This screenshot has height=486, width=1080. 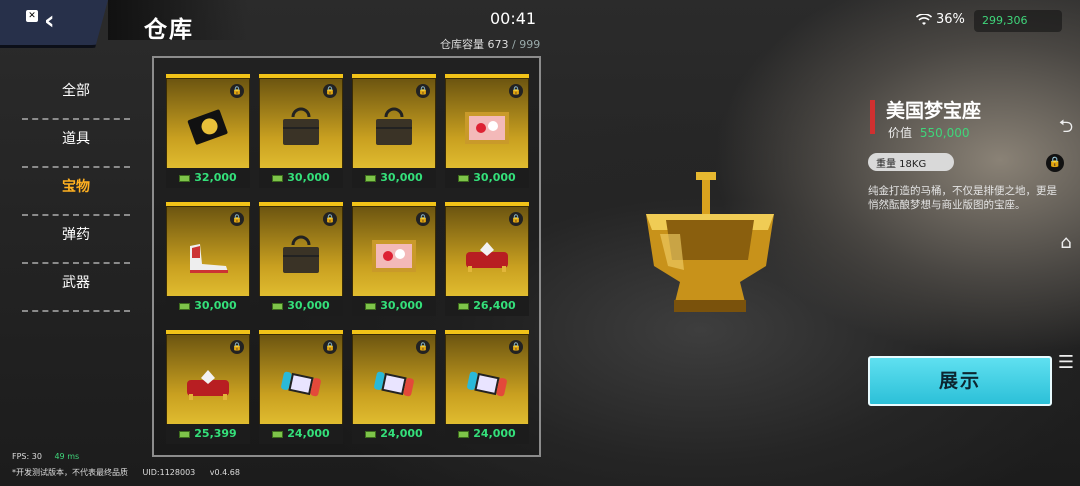 What do you see at coordinates (67, 456) in the screenshot?
I see `ping-text: 49 ms` at bounding box center [67, 456].